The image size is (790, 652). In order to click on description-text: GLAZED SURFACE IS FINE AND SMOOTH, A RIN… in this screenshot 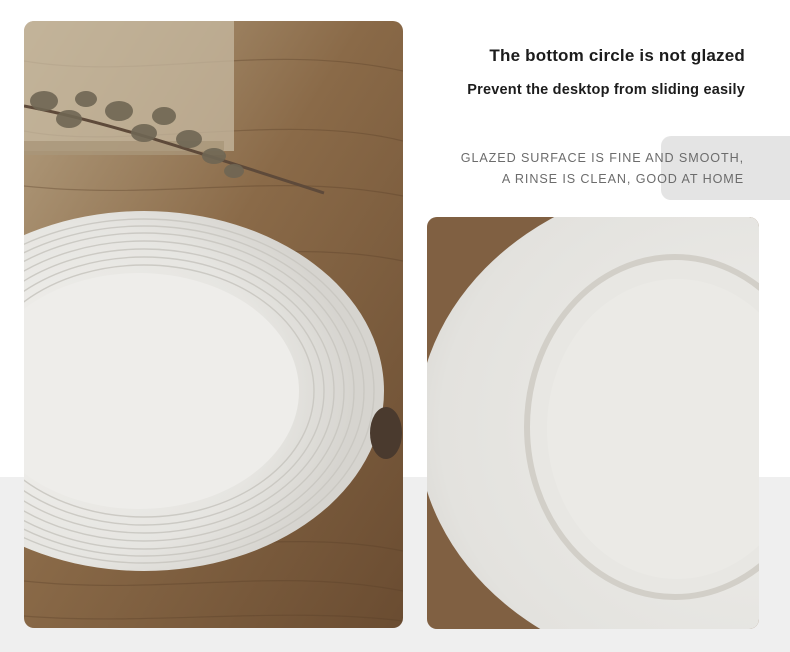, I will do `click(602, 169)`.